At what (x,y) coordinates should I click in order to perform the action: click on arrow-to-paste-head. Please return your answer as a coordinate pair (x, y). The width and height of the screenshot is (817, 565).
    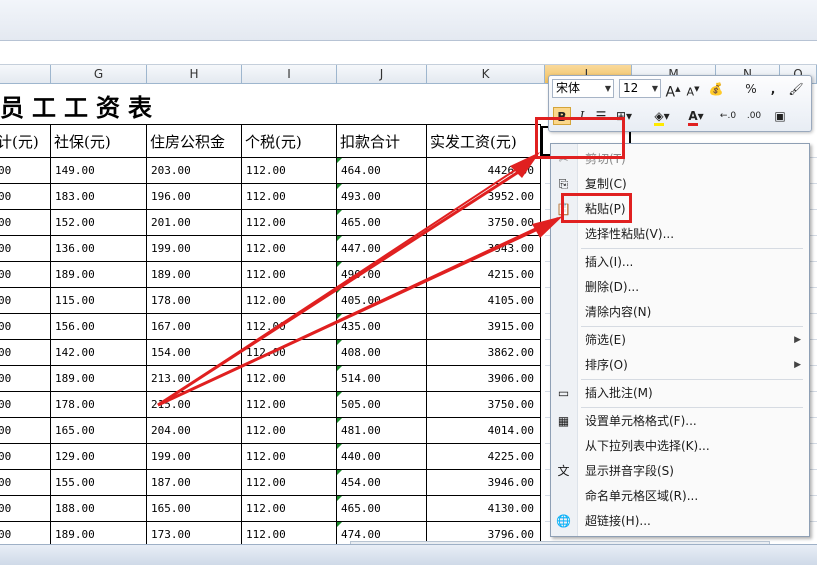
    Looking at the image, I should click on (547, 227).